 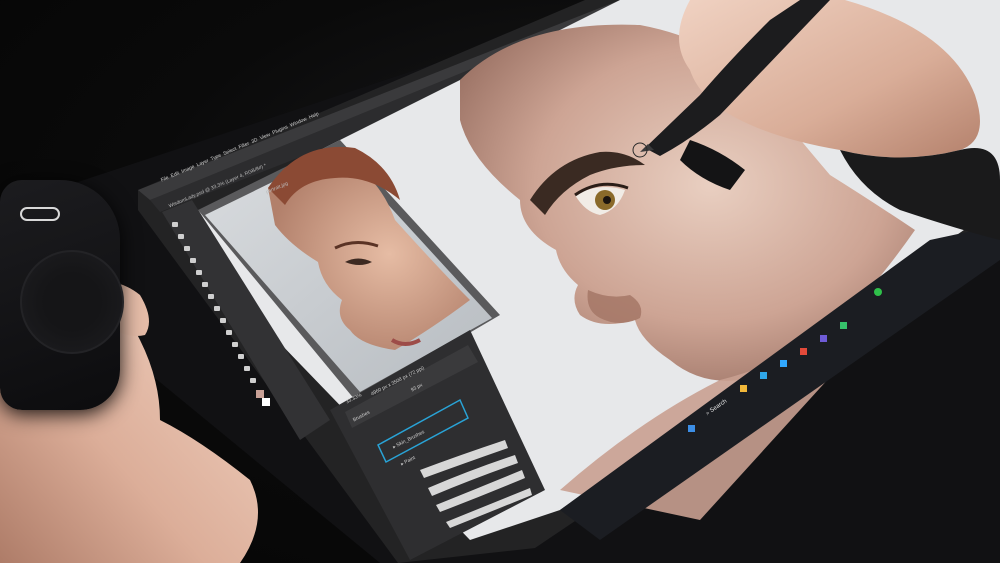 I want to click on app-icon-green, so click(x=843, y=325).